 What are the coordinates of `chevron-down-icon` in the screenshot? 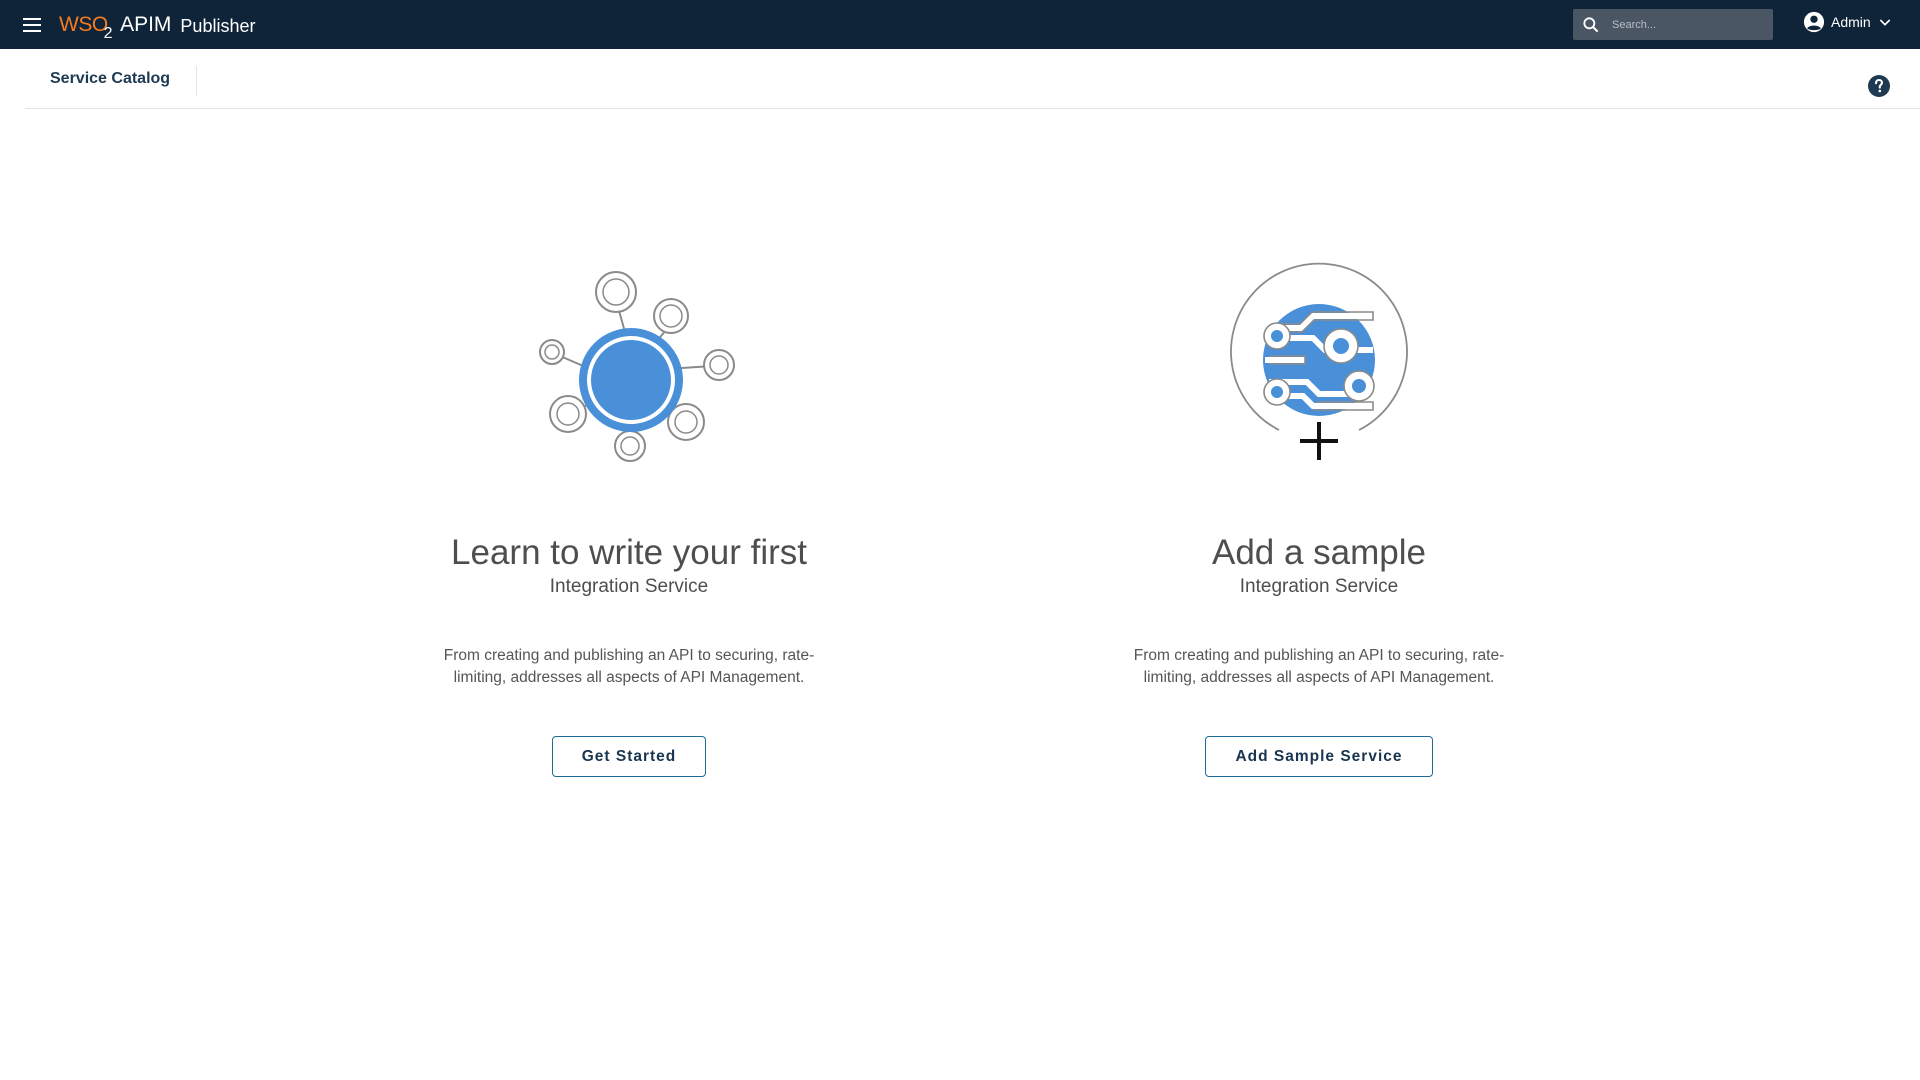 It's located at (1884, 22).